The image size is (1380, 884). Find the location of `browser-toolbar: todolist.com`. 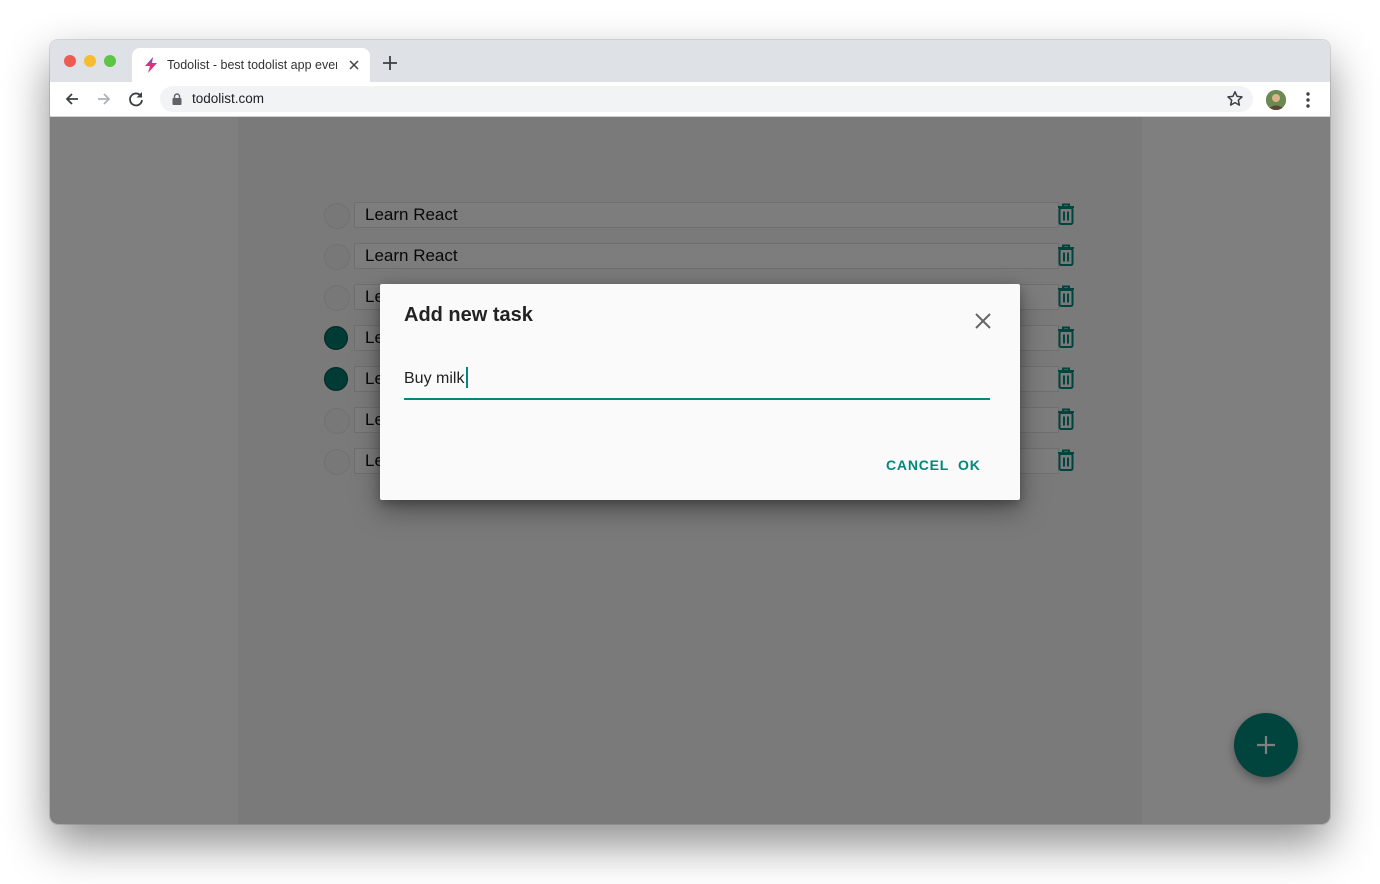

browser-toolbar: todolist.com is located at coordinates (690, 99).